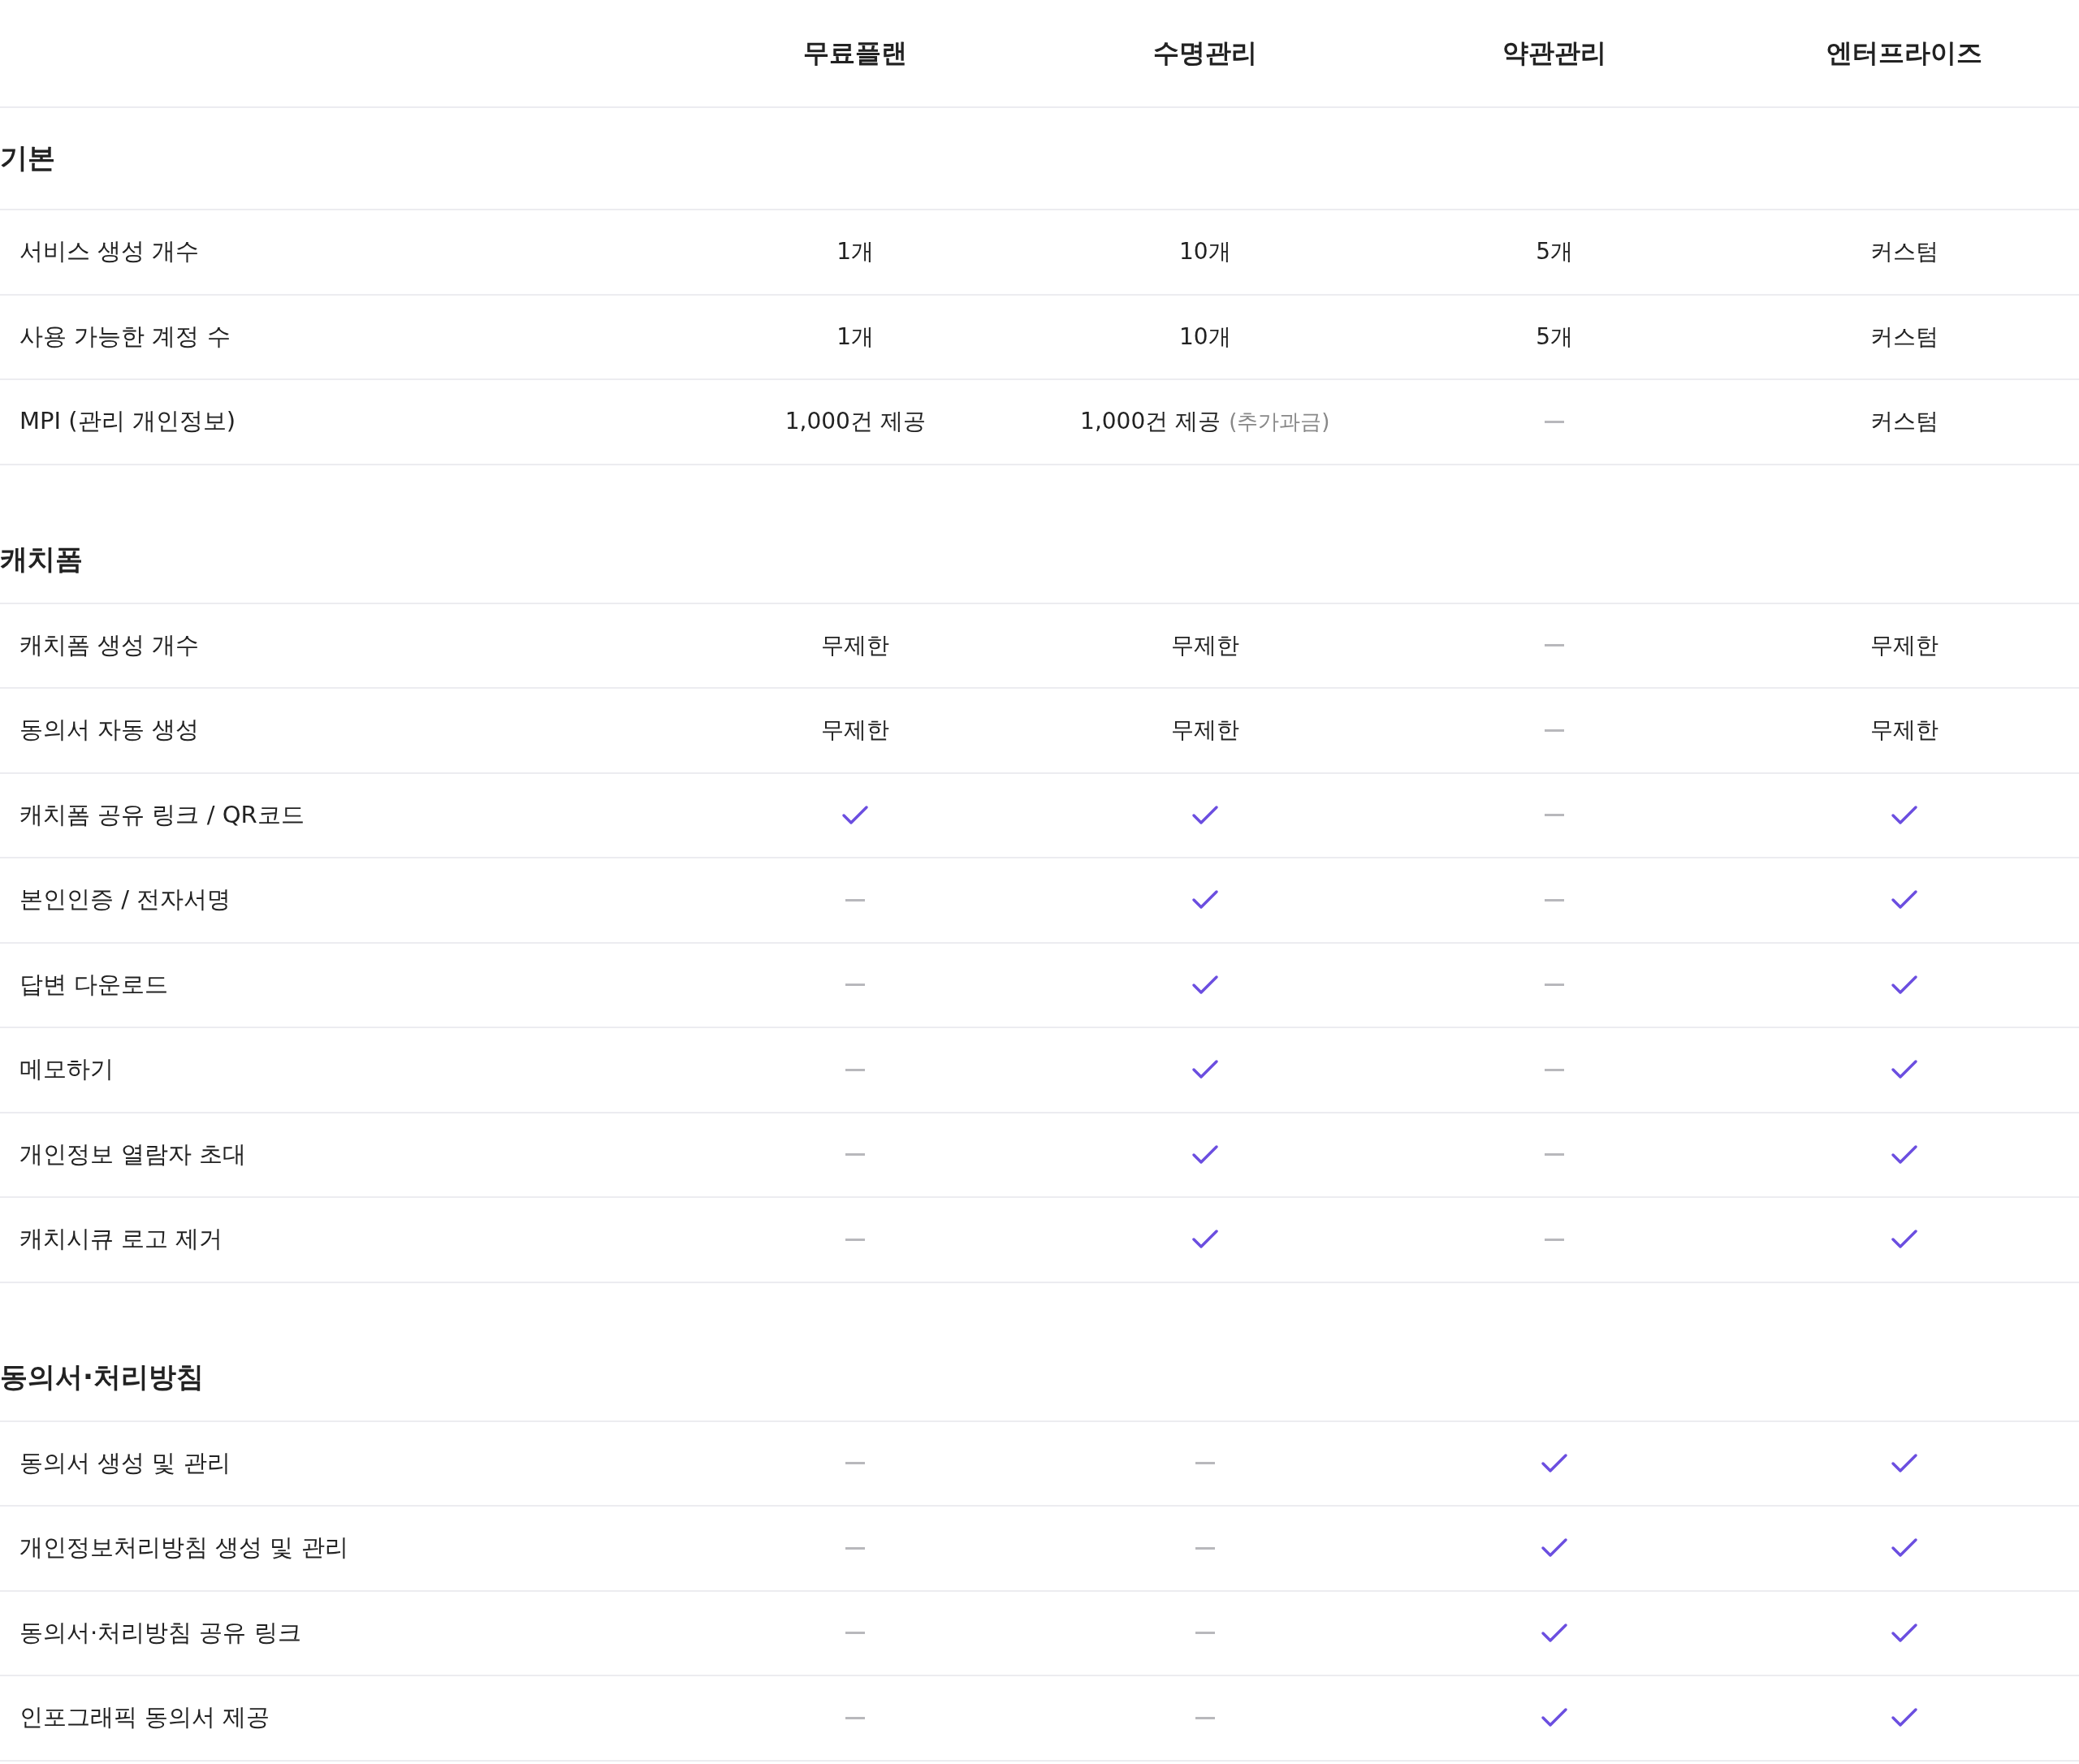  Describe the element at coordinates (162, 814) in the screenshot. I see `feature-label: 캐치폼 공유 링크 / QR코드` at that location.